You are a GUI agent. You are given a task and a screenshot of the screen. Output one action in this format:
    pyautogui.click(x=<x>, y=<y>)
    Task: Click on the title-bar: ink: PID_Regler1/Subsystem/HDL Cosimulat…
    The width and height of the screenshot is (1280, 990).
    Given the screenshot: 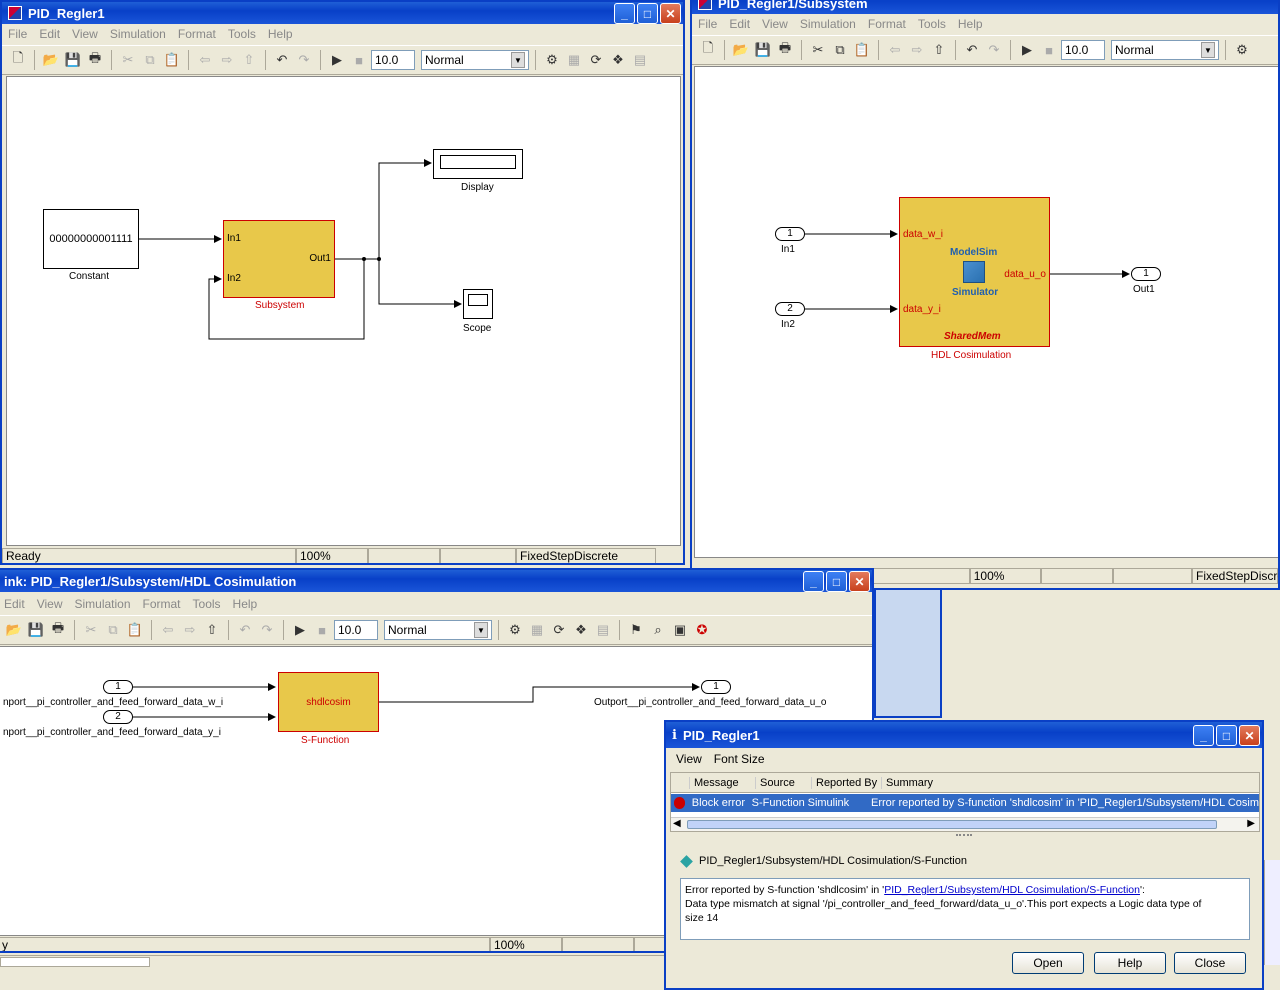 What is the action you would take?
    pyautogui.click(x=436, y=581)
    